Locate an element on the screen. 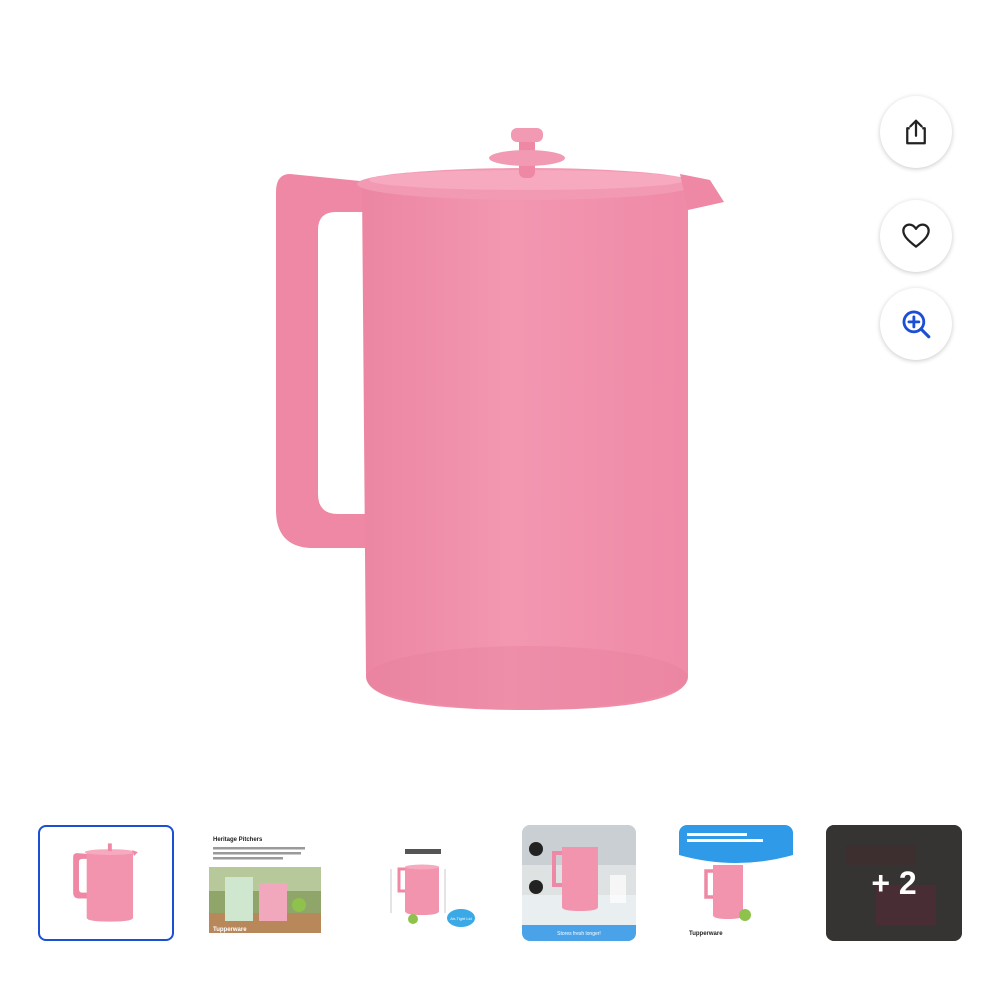 The image size is (1000, 1000). share-icon is located at coordinates (916, 132).